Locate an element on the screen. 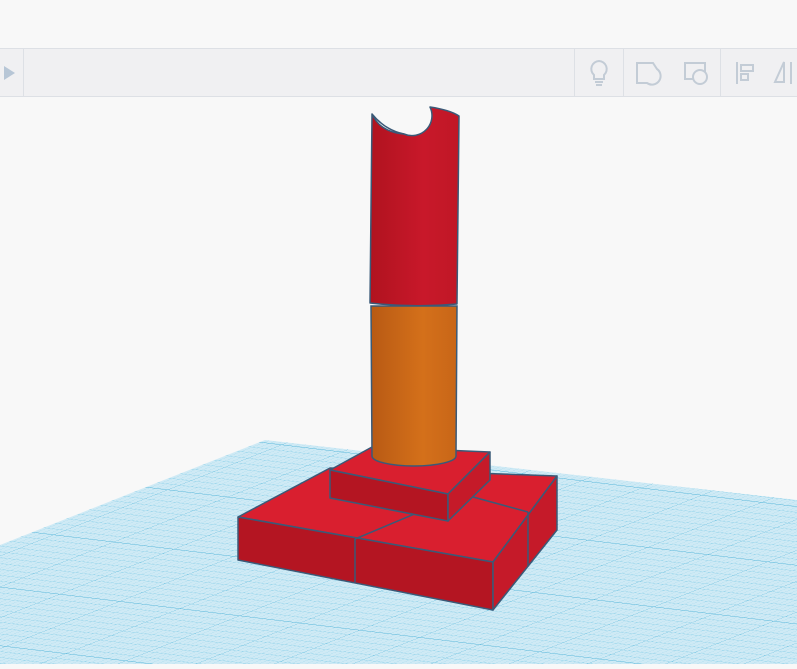 The width and height of the screenshot is (797, 669). toolbar is located at coordinates (398, 73).